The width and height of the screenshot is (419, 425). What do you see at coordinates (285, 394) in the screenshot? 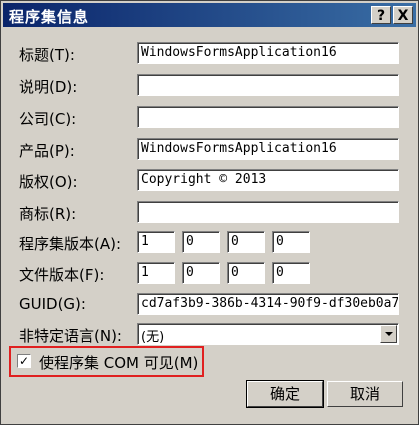
I see `ok-button: 确定` at bounding box center [285, 394].